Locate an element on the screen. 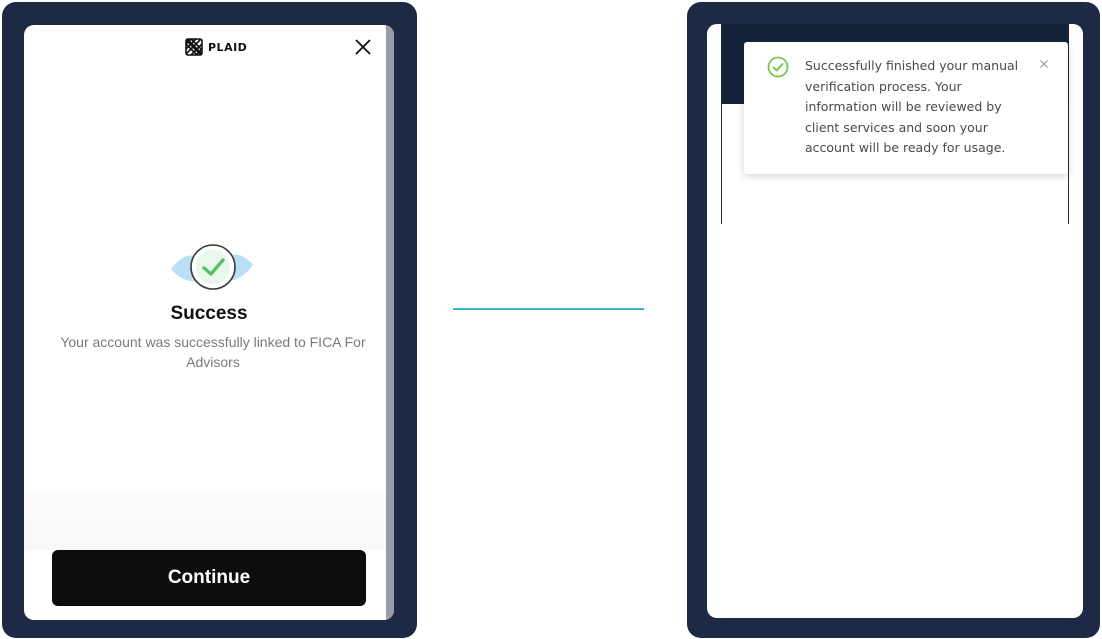  success-illustration is located at coordinates (212, 267).